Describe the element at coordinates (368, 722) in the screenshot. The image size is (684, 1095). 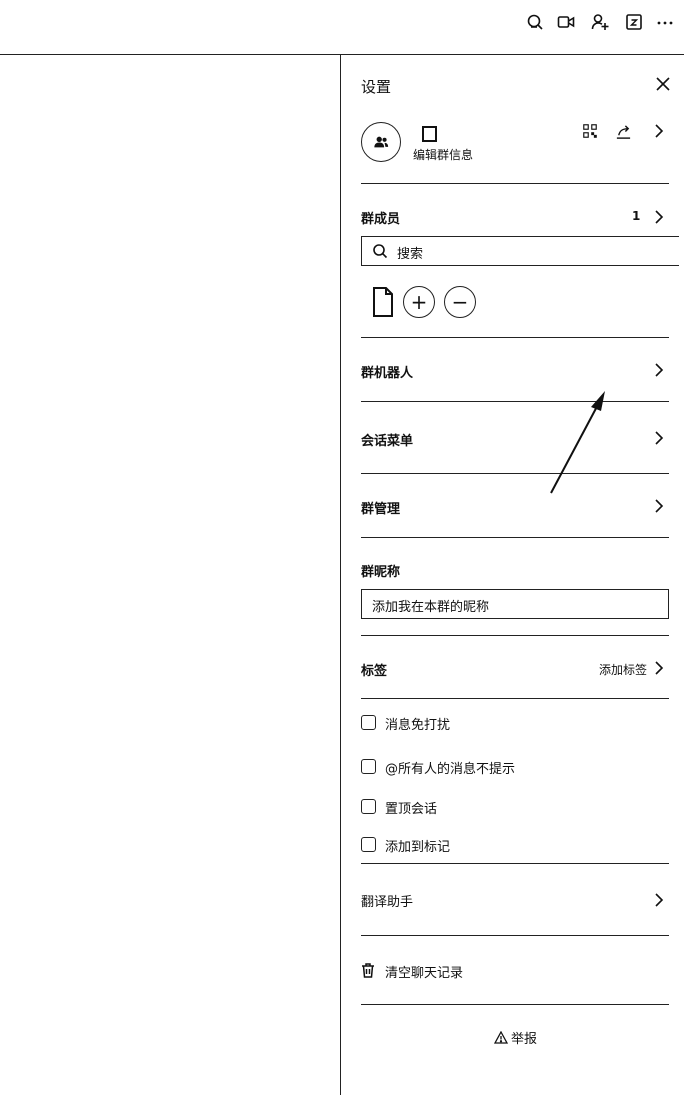
I see `mute-checkbox` at that location.